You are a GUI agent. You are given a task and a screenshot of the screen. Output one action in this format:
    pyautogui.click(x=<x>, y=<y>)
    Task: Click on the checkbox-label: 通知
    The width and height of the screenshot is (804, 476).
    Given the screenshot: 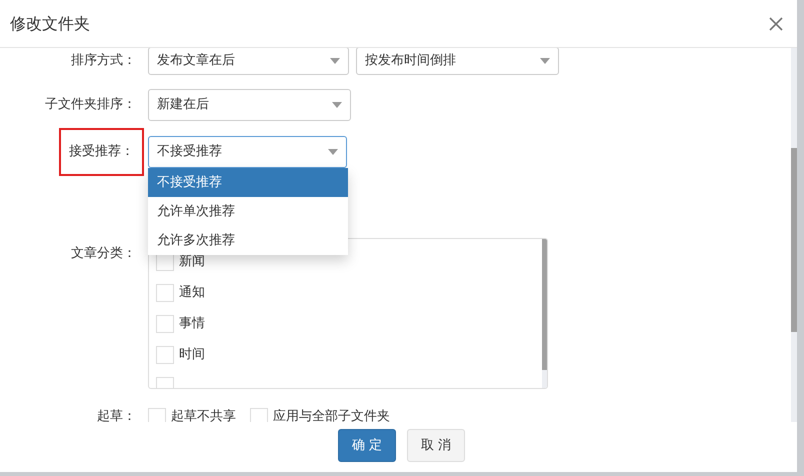 What is the action you would take?
    pyautogui.click(x=192, y=293)
    